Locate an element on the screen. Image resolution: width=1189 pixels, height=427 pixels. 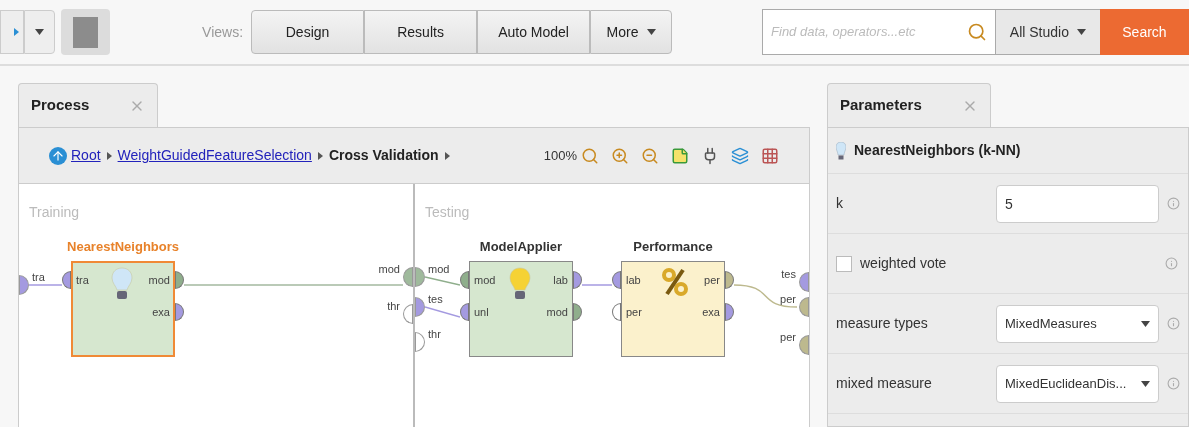
search-icon is located at coordinates (976, 32).